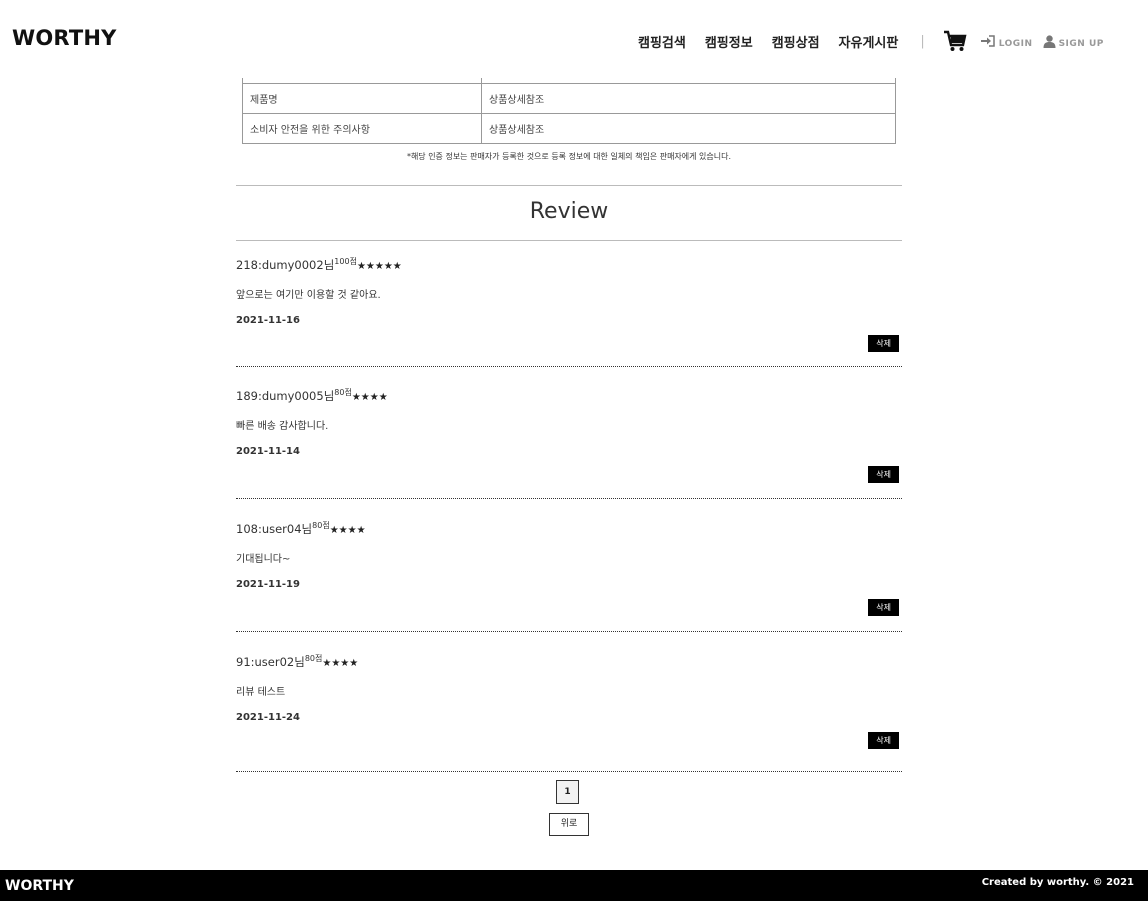  I want to click on review-date: 2021-11-16, so click(268, 320).